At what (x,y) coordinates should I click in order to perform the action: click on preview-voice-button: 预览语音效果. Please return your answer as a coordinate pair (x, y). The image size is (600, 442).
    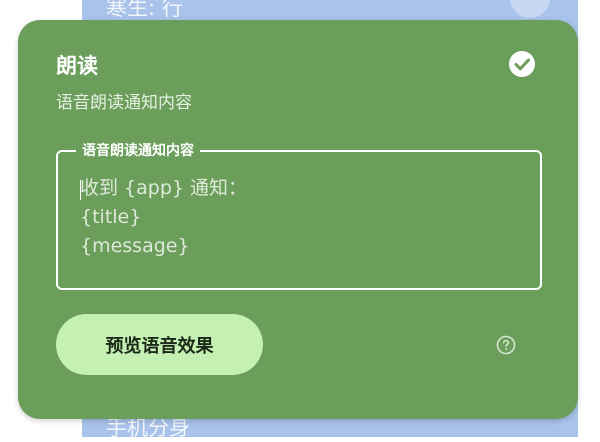
    Looking at the image, I should click on (159, 344).